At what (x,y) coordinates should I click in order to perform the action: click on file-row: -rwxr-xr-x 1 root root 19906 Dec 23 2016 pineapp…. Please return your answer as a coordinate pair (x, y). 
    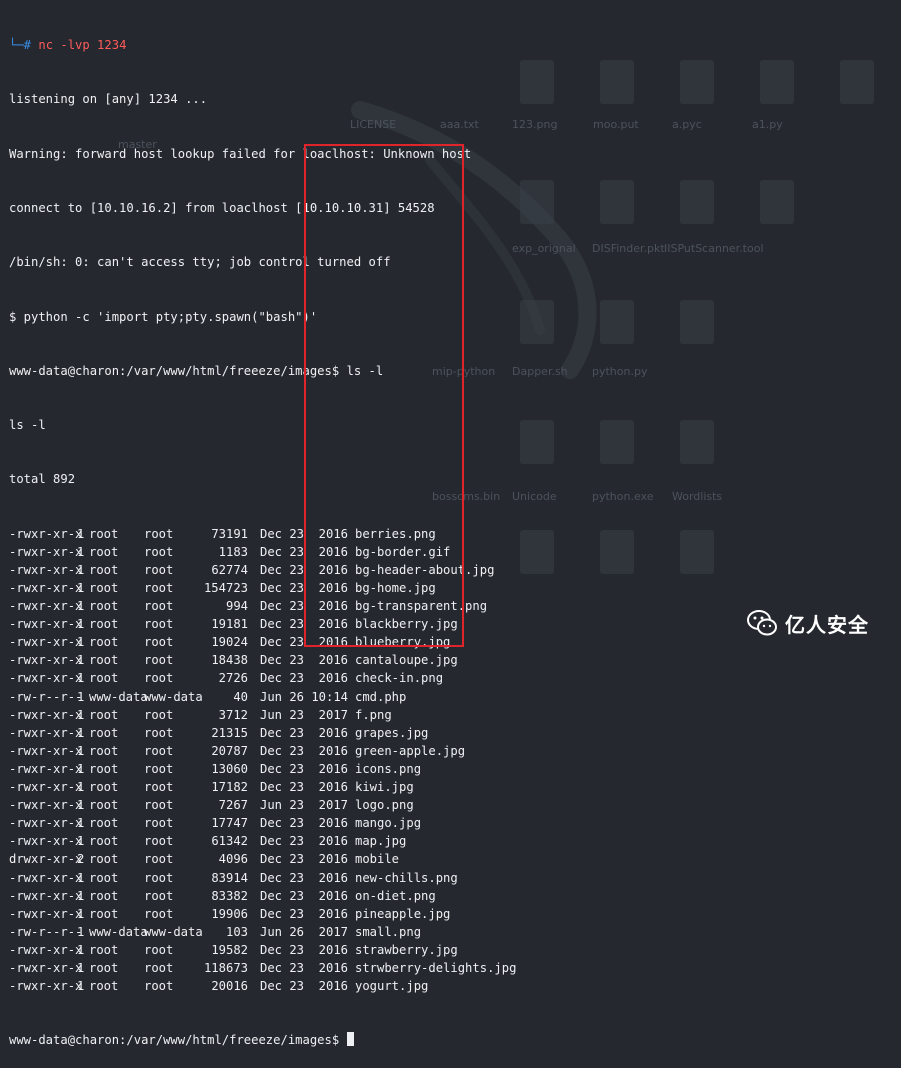
    Looking at the image, I should click on (449, 914).